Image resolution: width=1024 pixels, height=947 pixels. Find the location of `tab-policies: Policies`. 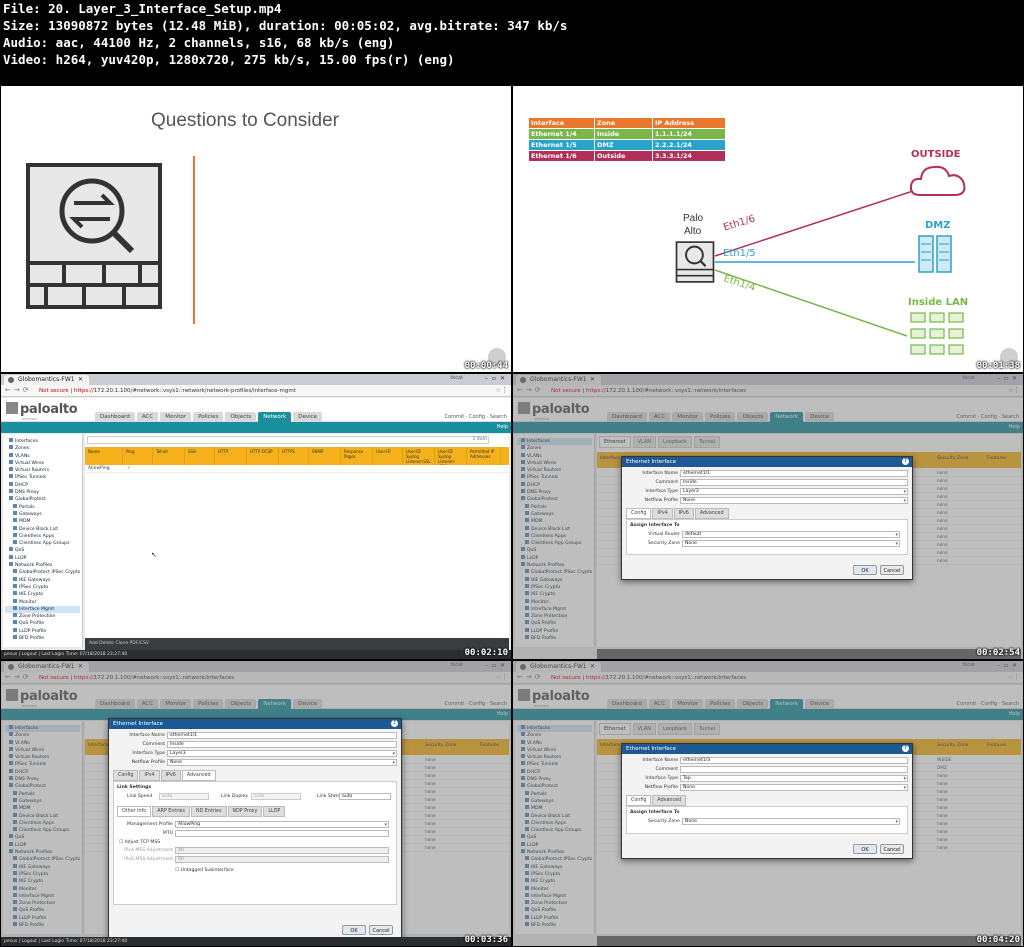

tab-policies: Policies is located at coordinates (208, 417).